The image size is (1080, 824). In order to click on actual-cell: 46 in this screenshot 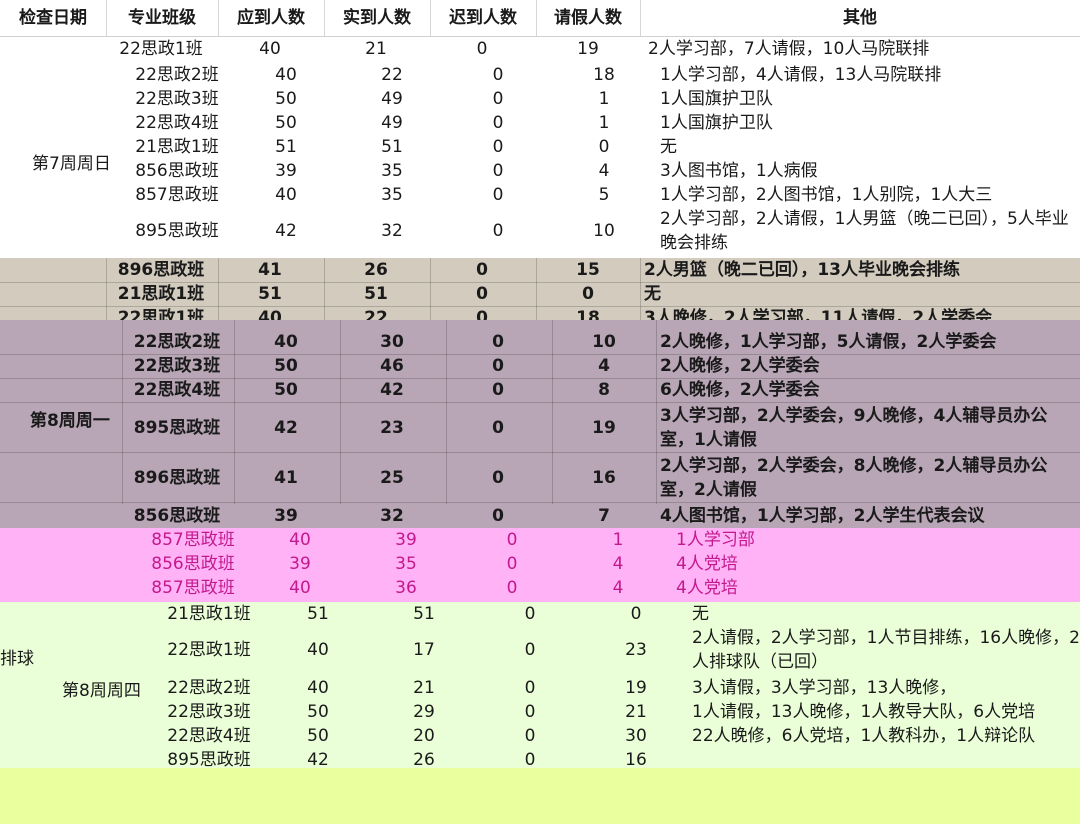, I will do `click(392, 366)`.